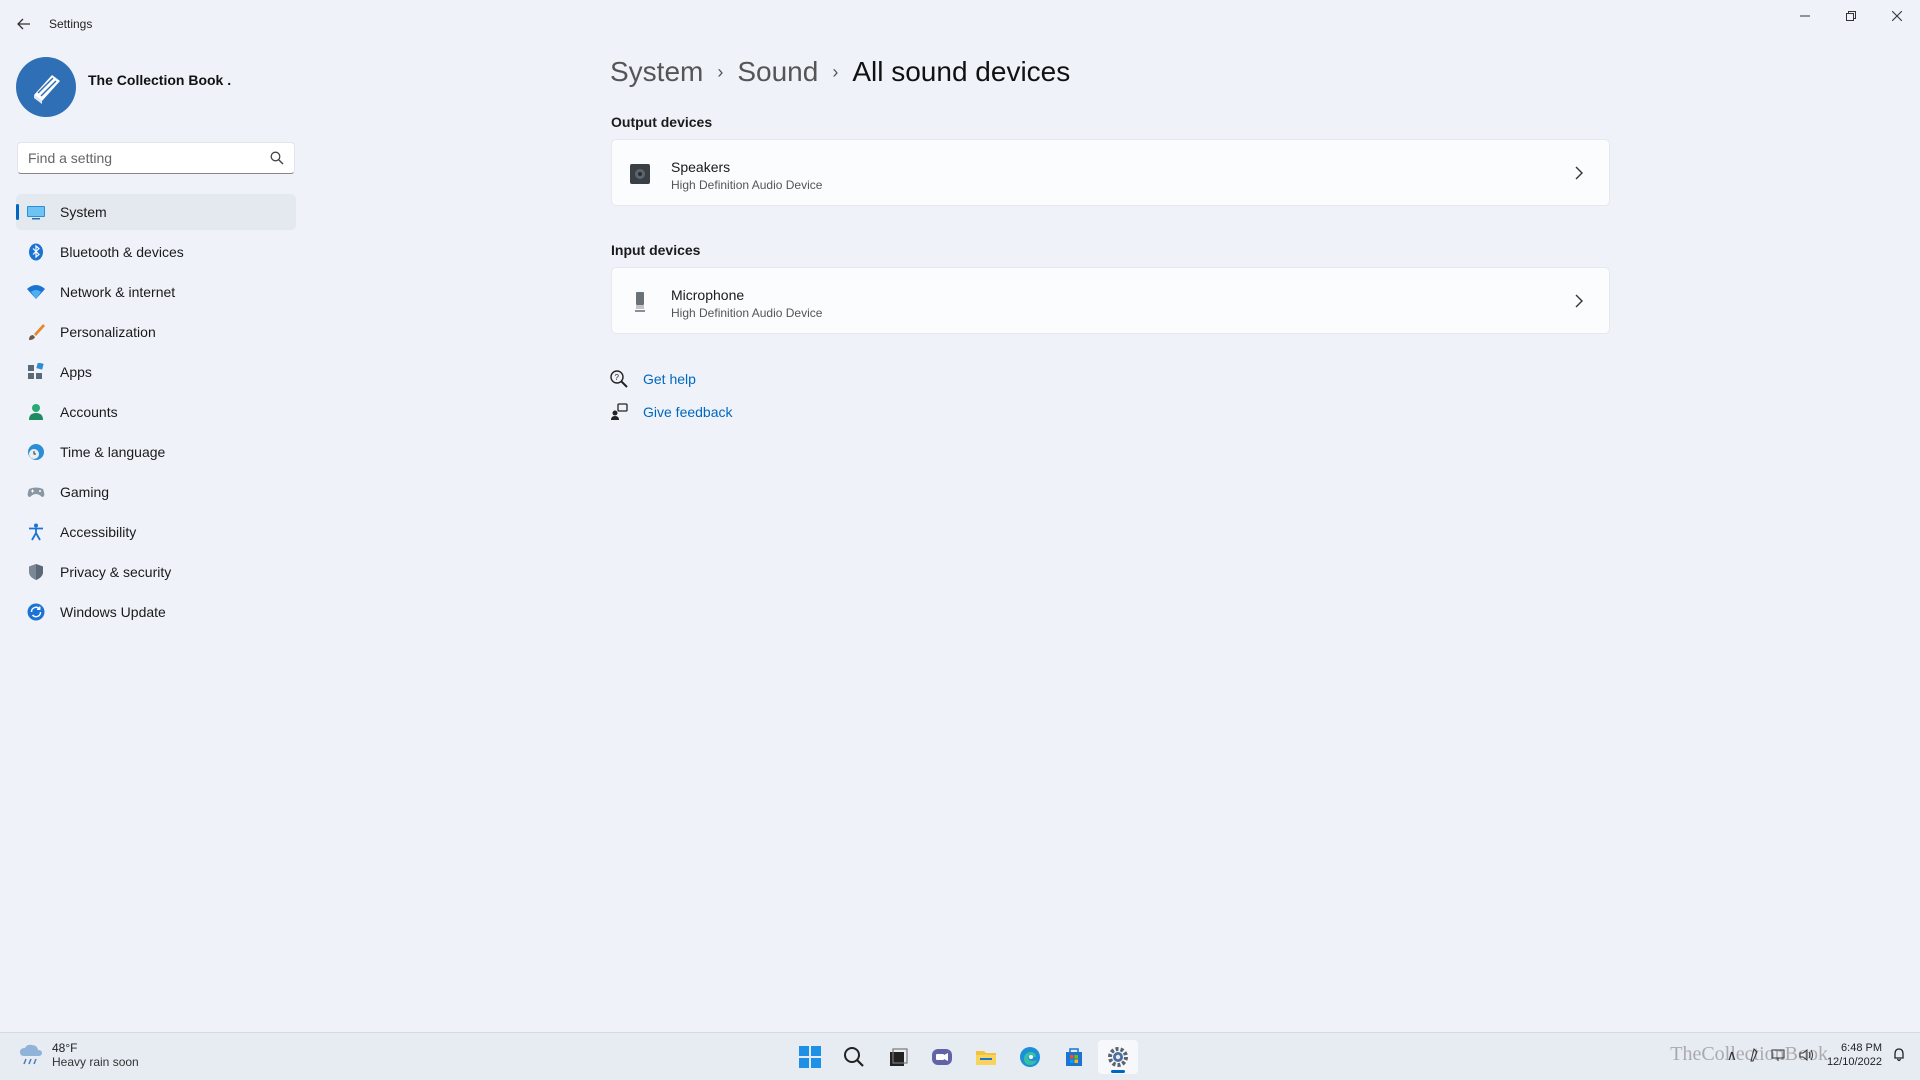 The height and width of the screenshot is (1080, 1920). What do you see at coordinates (1899, 1055) in the screenshot?
I see `notification-icon` at bounding box center [1899, 1055].